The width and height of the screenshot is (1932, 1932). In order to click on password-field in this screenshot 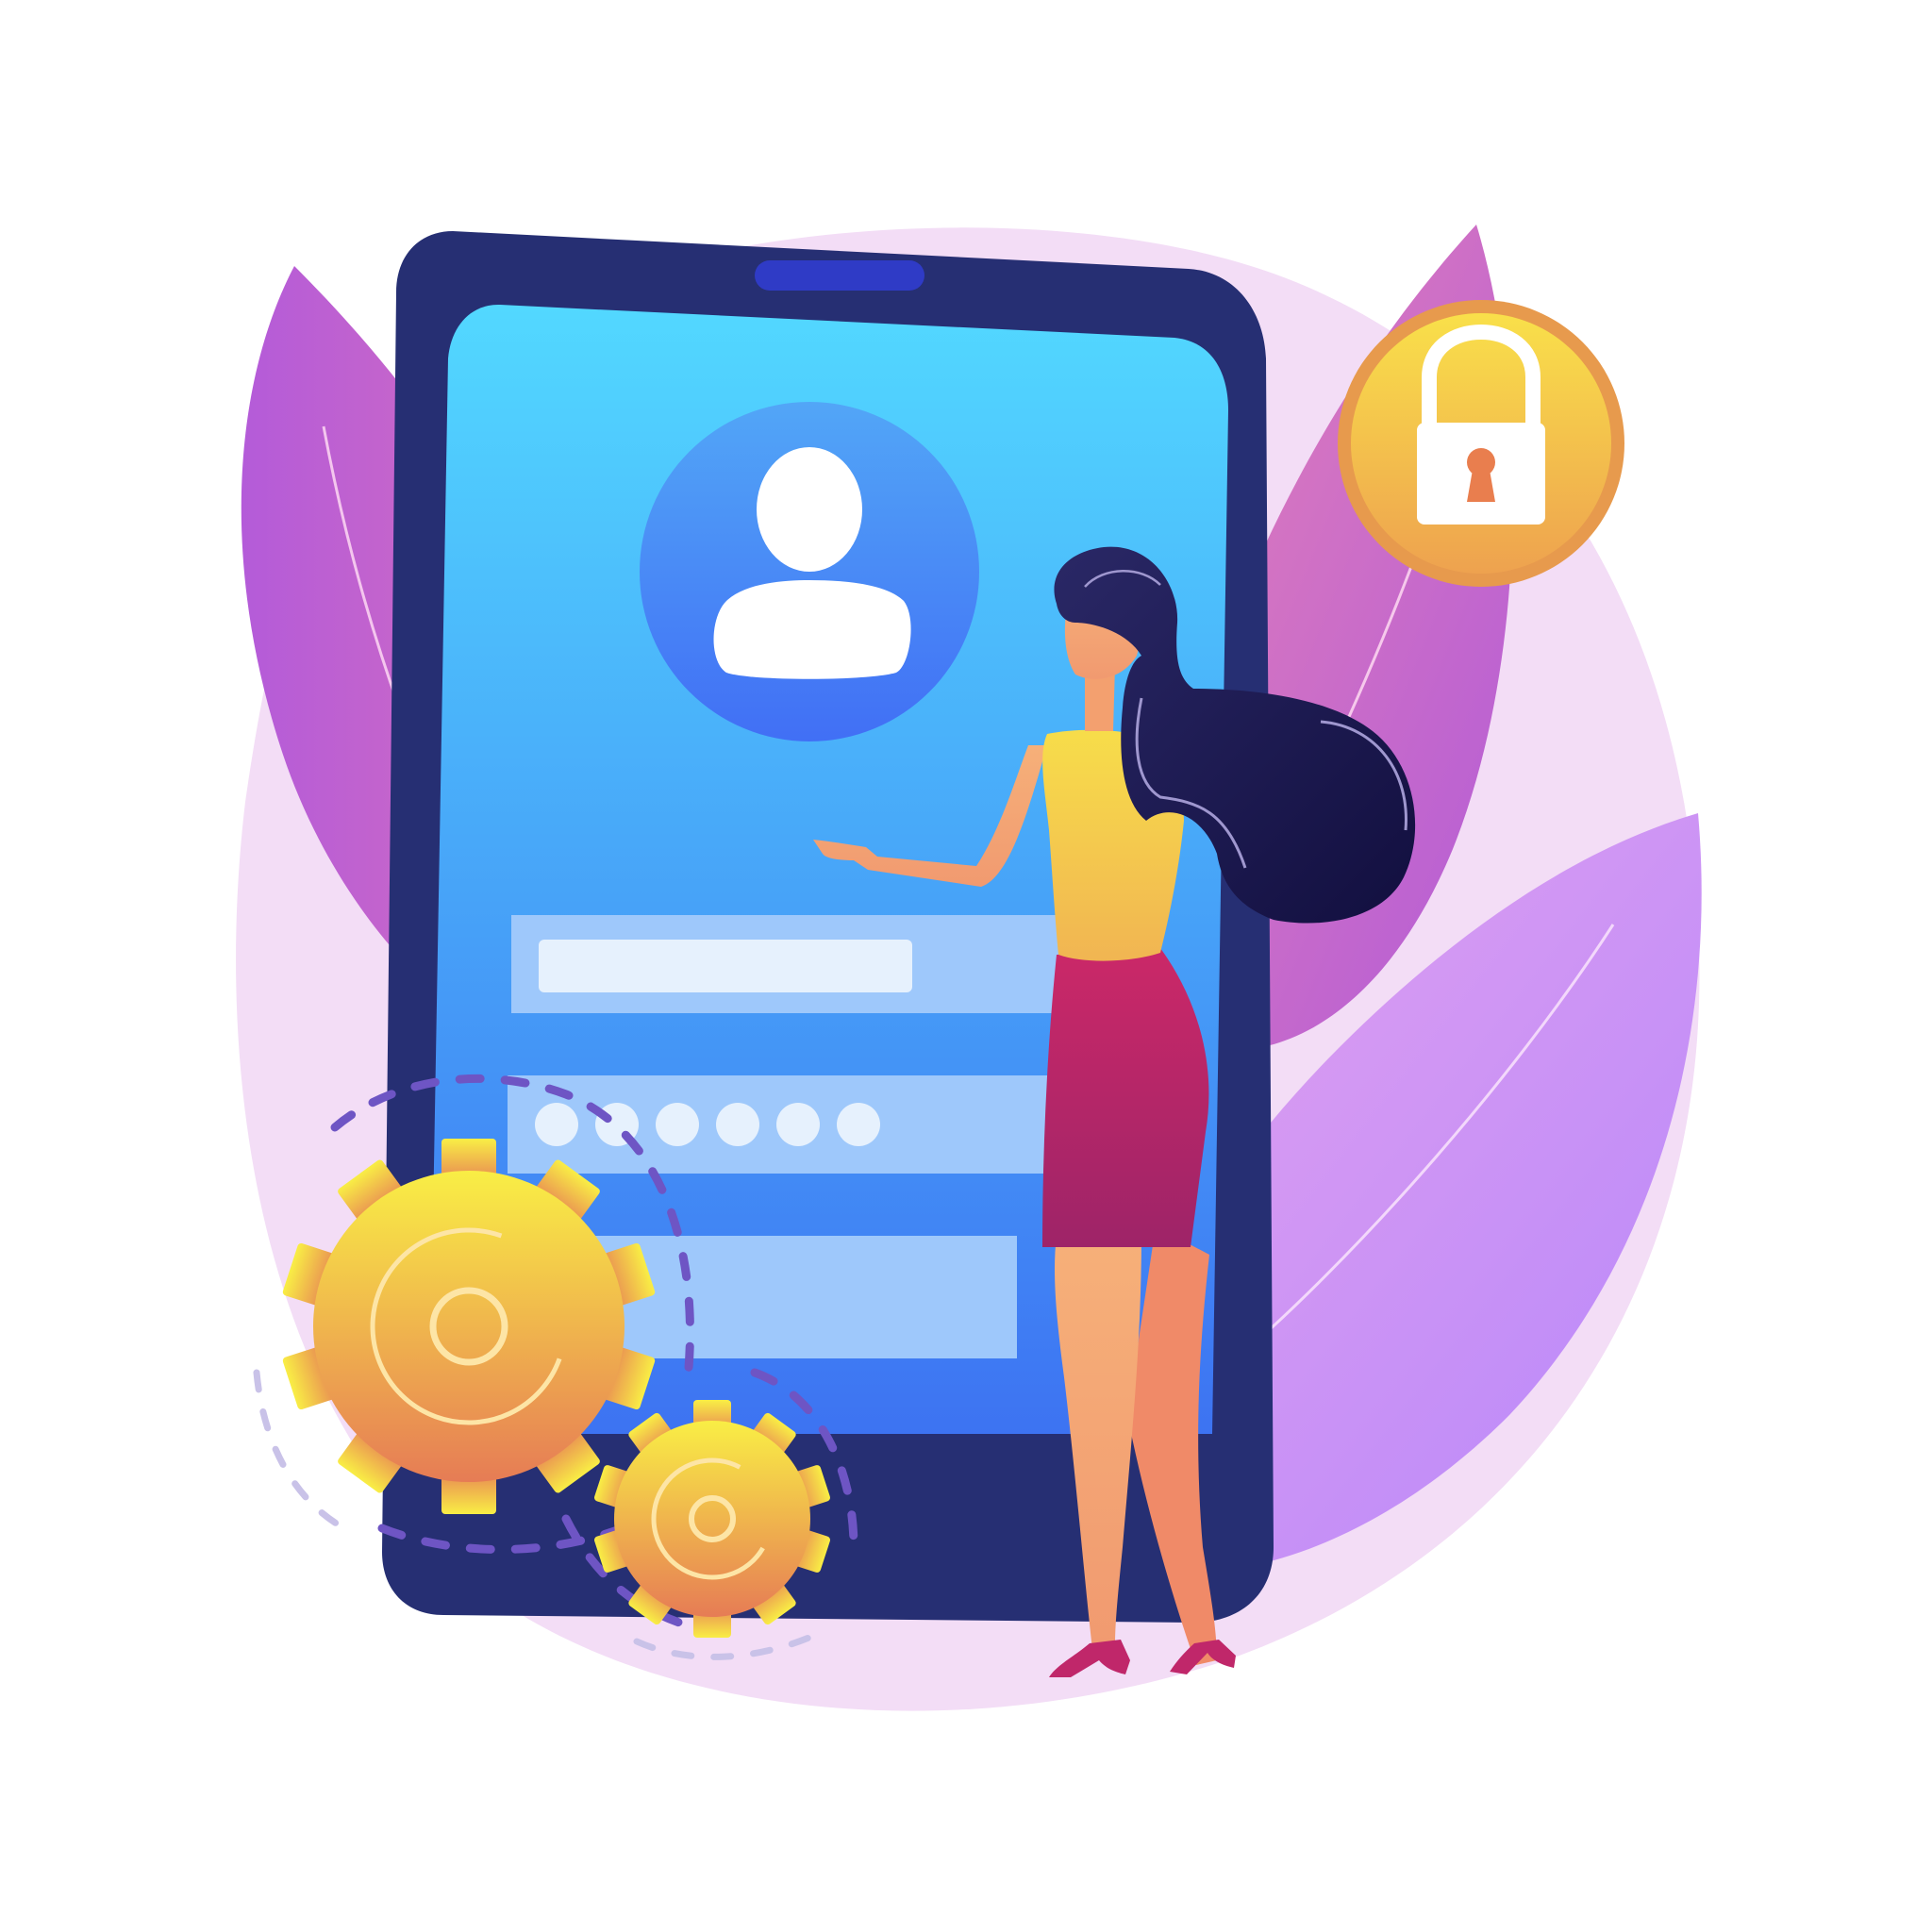, I will do `click(795, 1125)`.